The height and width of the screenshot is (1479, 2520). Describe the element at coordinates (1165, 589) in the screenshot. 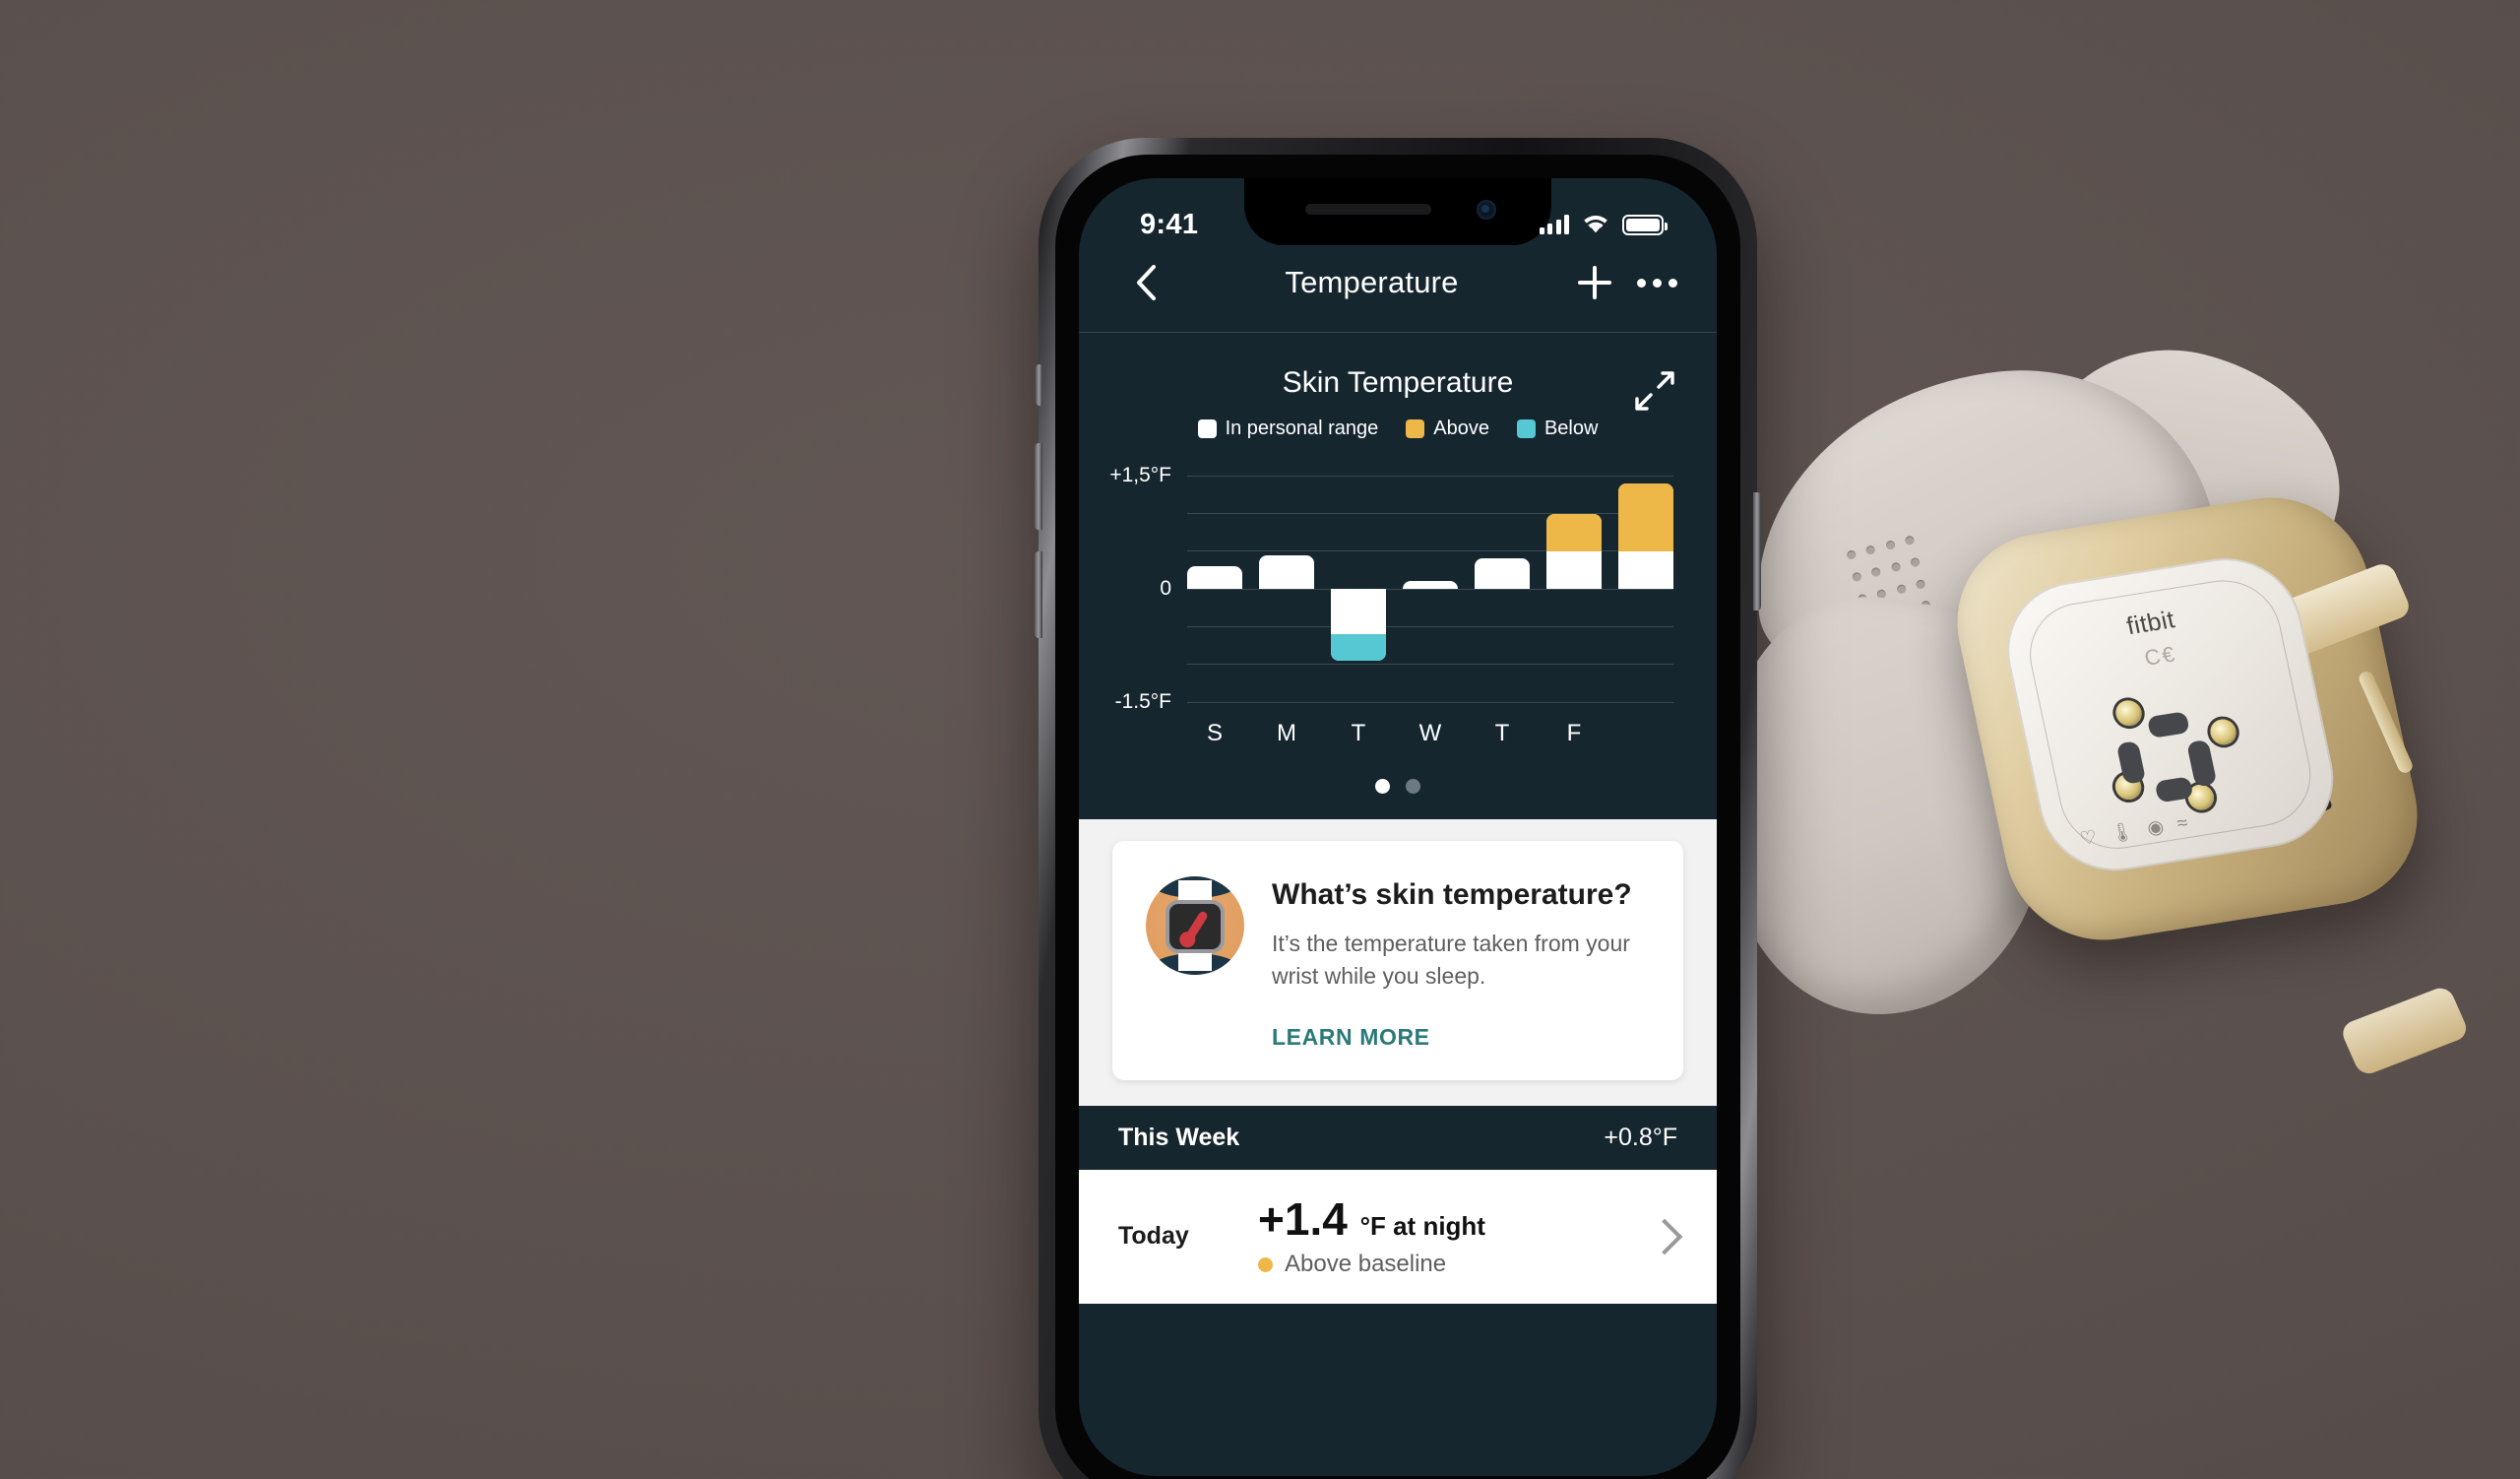

I see `y-axis-label-zero: 0` at that location.